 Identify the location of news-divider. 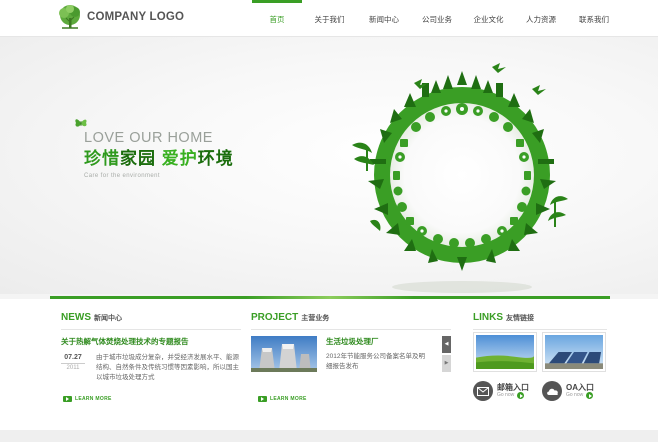
(151, 329).